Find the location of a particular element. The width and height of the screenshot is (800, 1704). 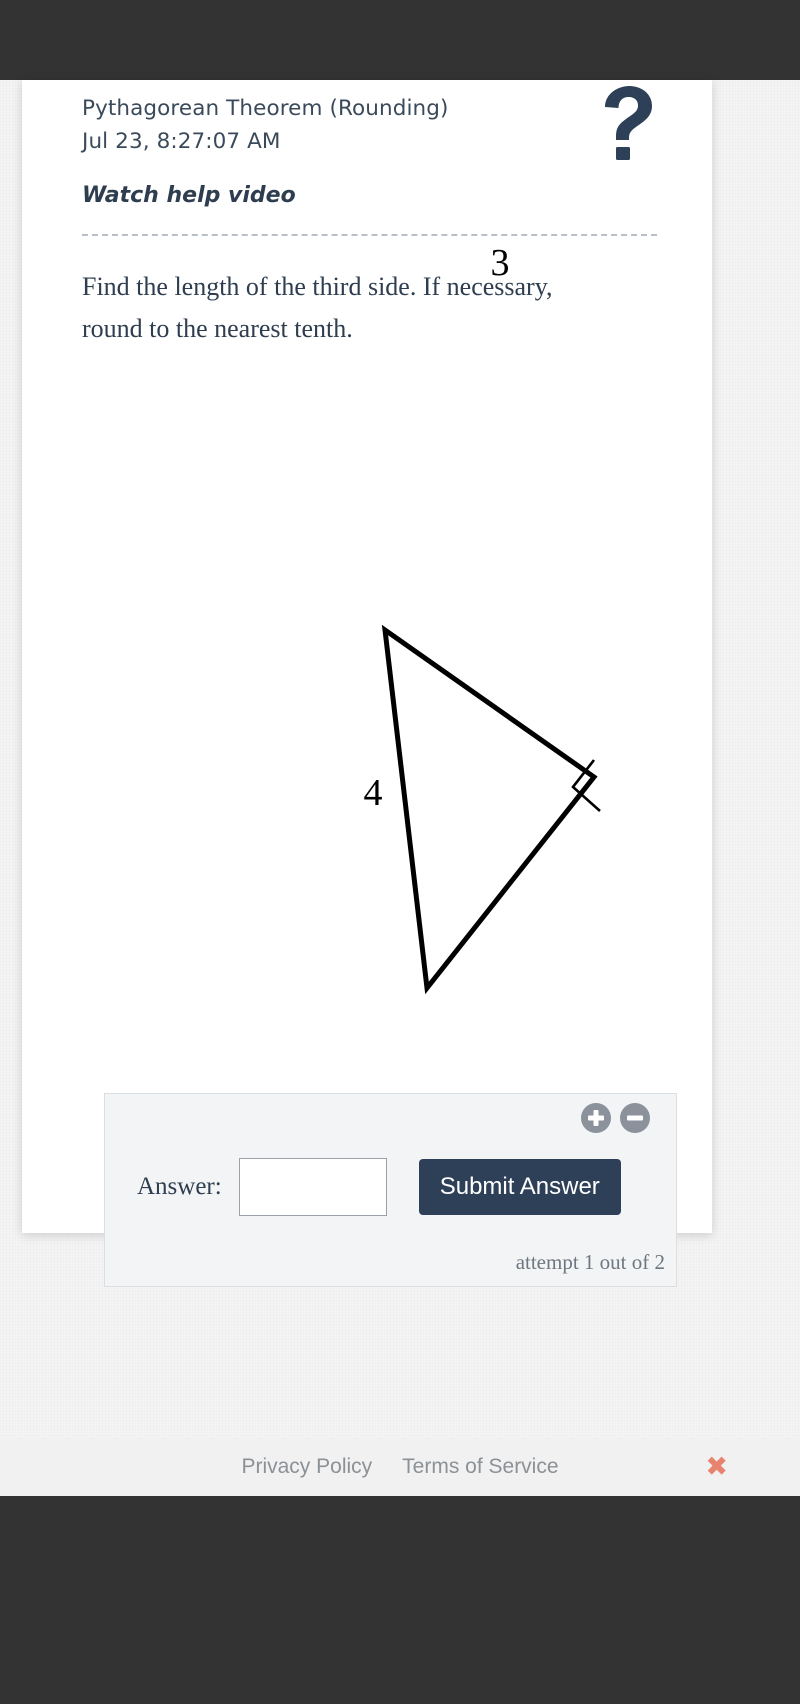

question-mark-icon is located at coordinates (627, 122).